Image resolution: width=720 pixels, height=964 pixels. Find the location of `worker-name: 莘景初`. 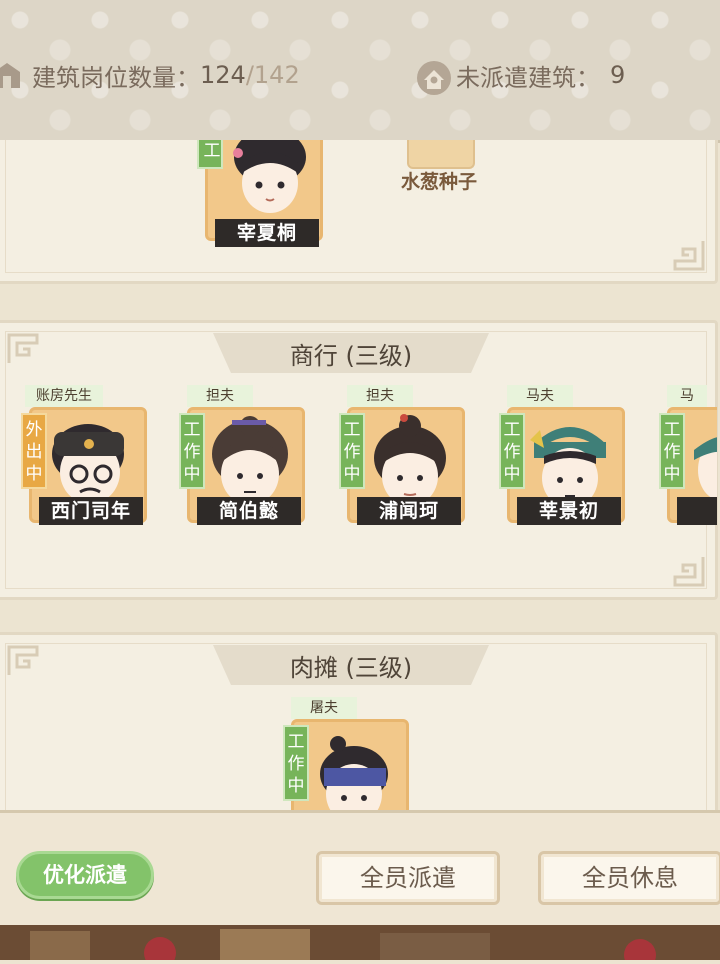

worker-name: 莘景初 is located at coordinates (569, 511).